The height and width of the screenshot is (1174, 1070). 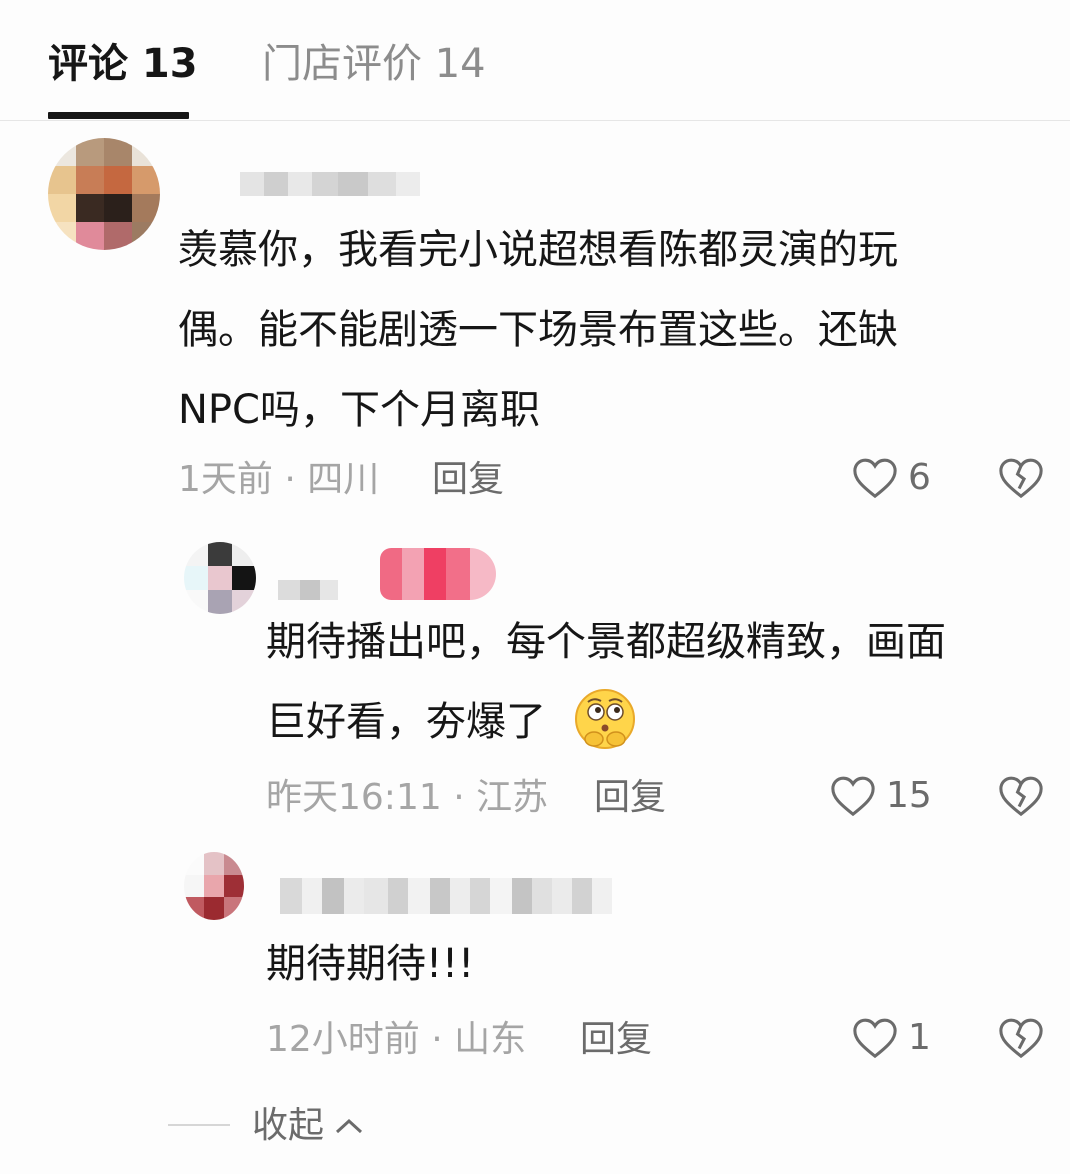 I want to click on tab-bar: 评论 13 门店评价 14, so click(x=535, y=60).